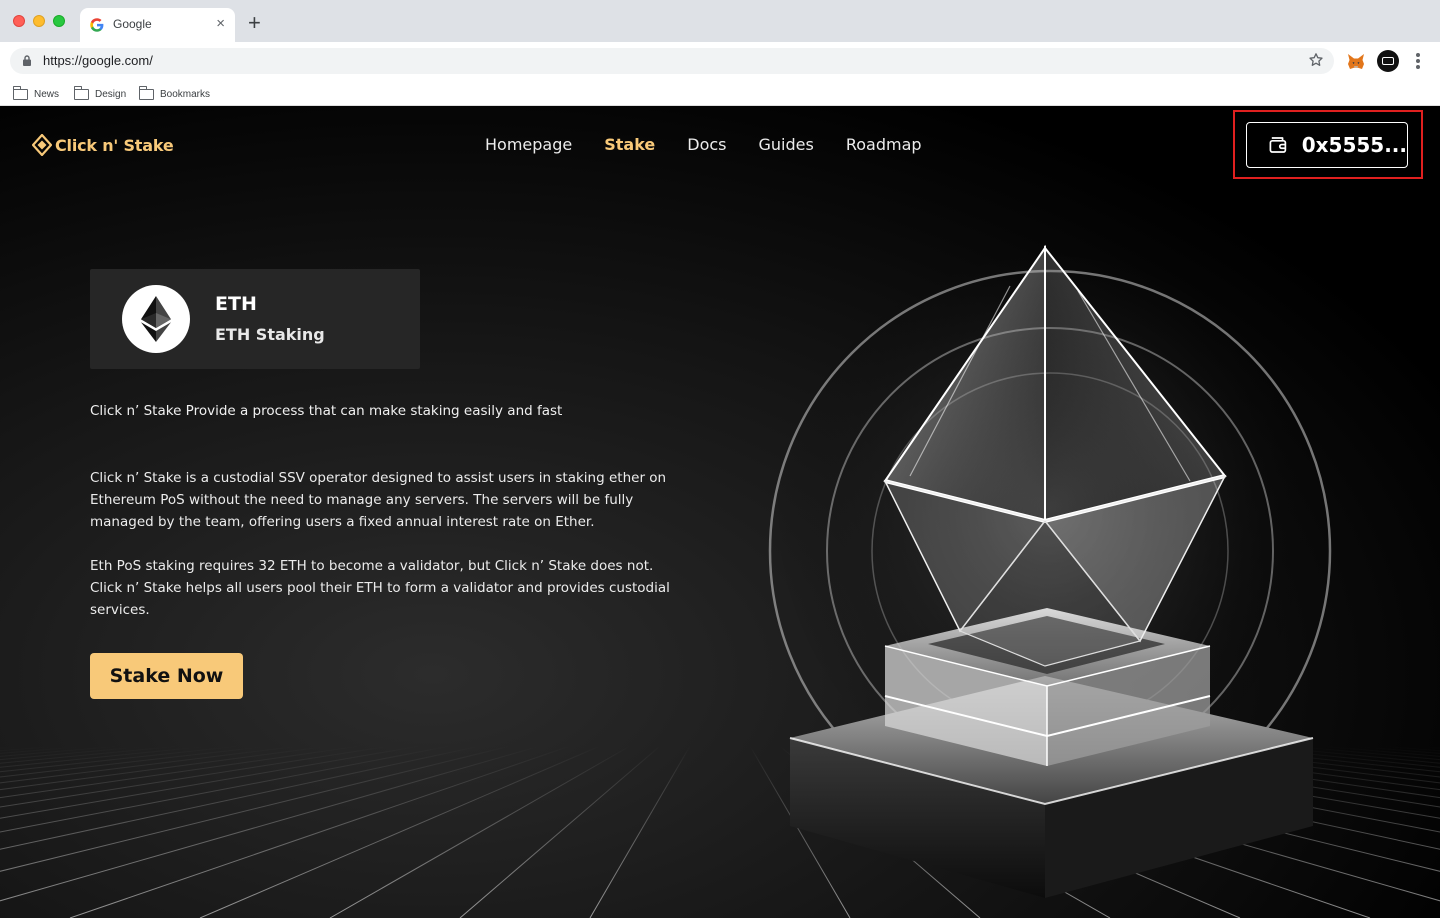 The width and height of the screenshot is (1440, 918). I want to click on new-tab-button: +, so click(254, 23).